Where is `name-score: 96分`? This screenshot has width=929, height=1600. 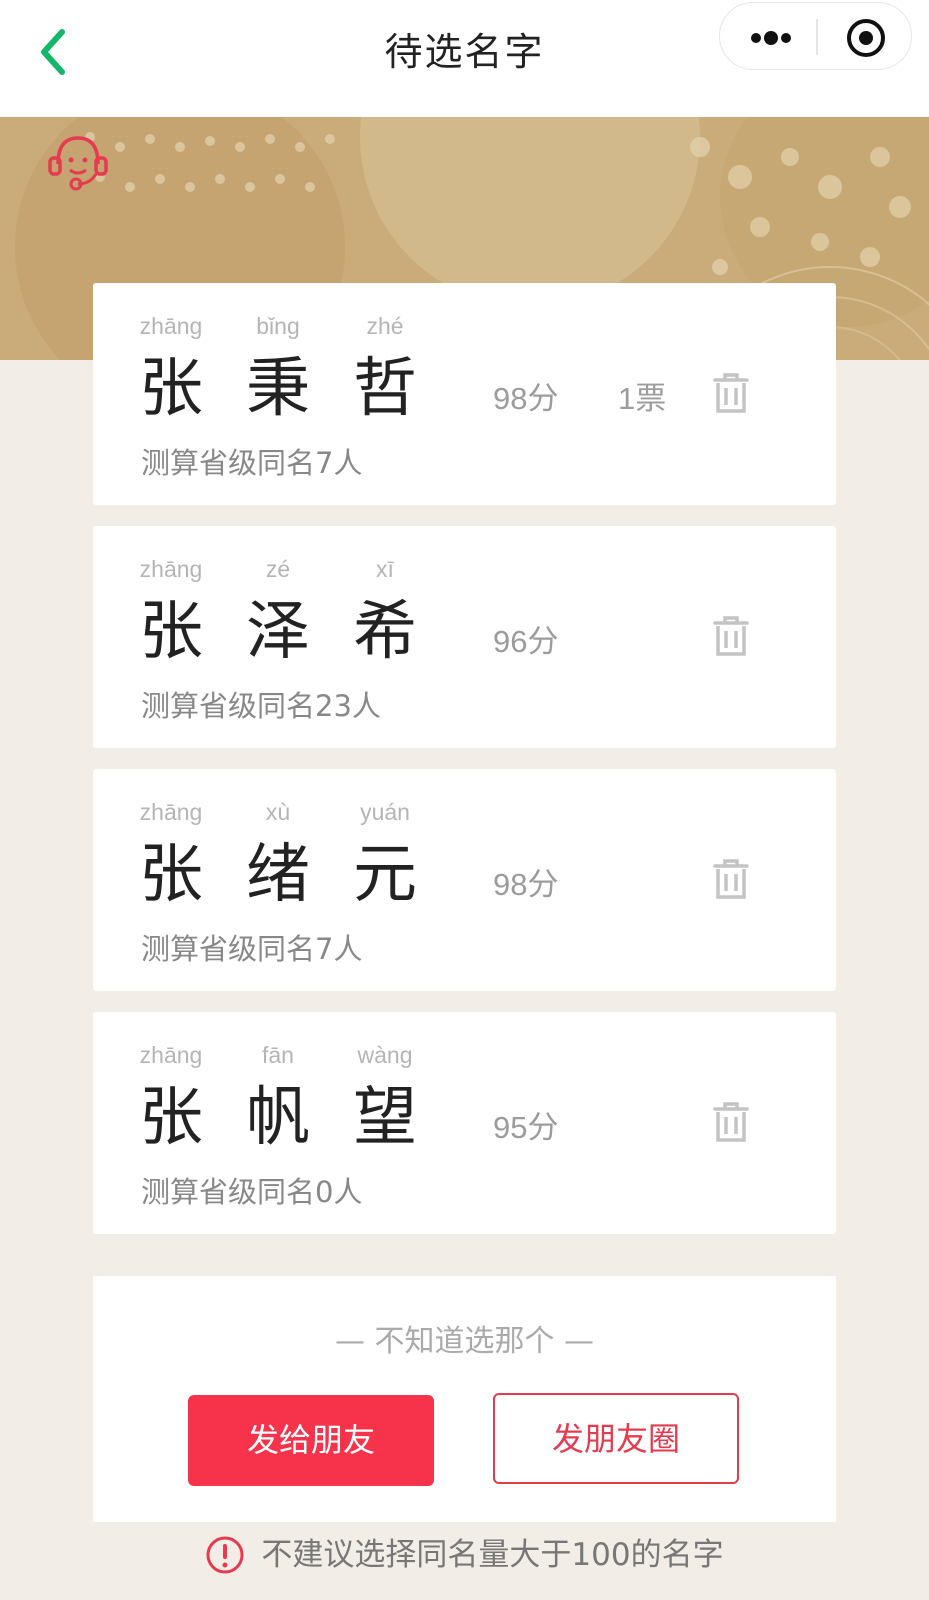
name-score: 96分 is located at coordinates (526, 641).